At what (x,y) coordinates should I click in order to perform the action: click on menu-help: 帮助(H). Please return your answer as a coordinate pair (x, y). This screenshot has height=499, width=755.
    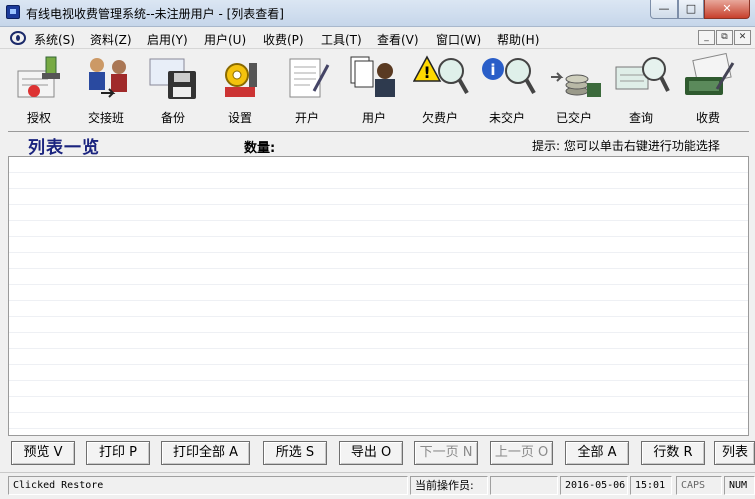
    Looking at the image, I should click on (518, 39).